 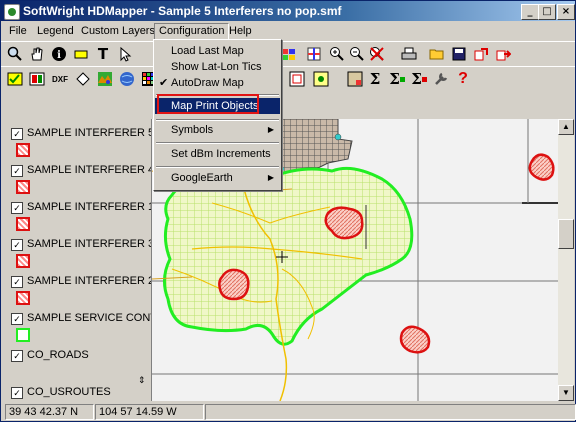 What do you see at coordinates (530, 12) in the screenshot?
I see `minimize-button: _` at bounding box center [530, 12].